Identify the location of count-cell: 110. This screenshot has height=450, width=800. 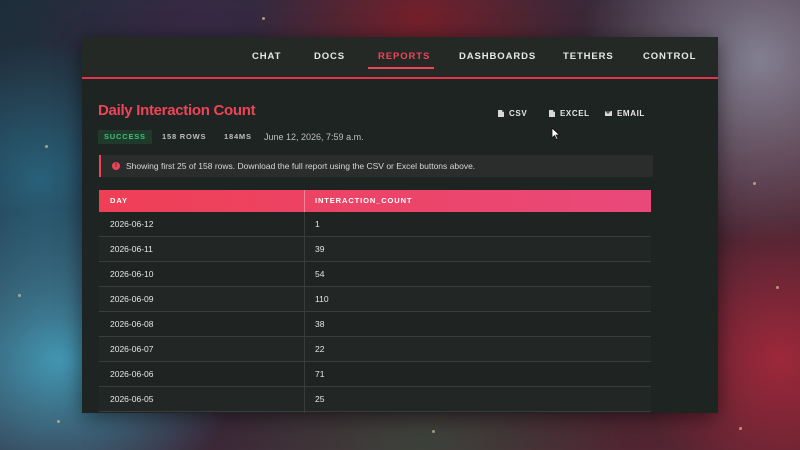
(322, 299).